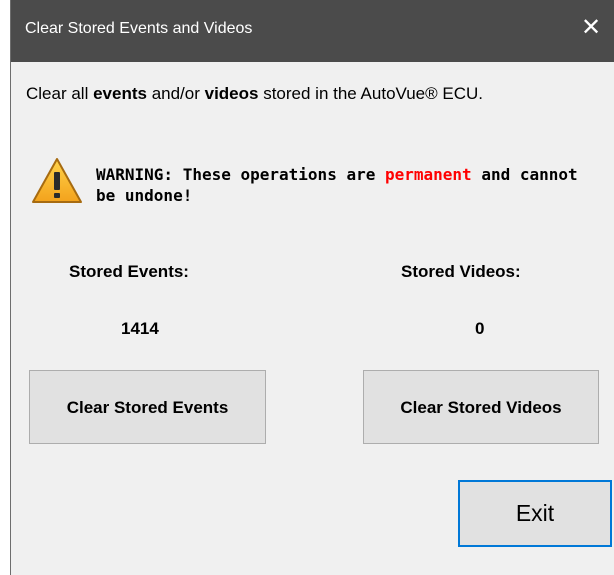 This screenshot has height=575, width=614. Describe the element at coordinates (428, 174) in the screenshot. I see `warning-highlight: permanent` at that location.